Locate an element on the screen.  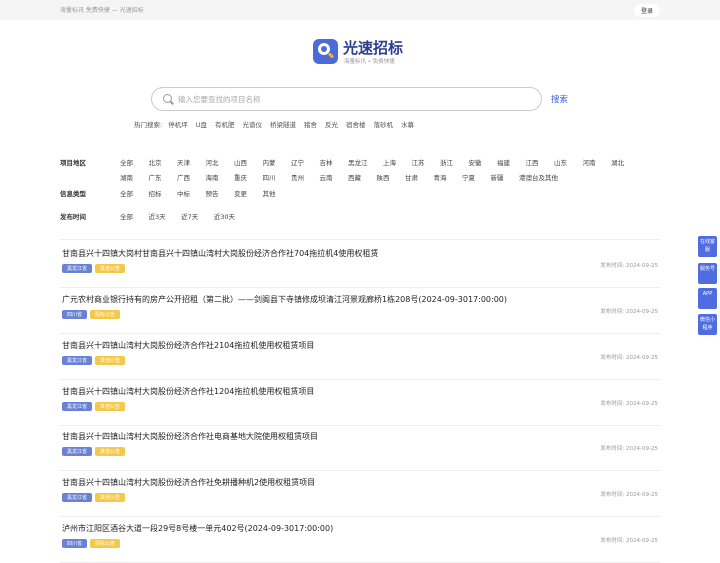
filter-option-region: 江苏 is located at coordinates (418, 162).